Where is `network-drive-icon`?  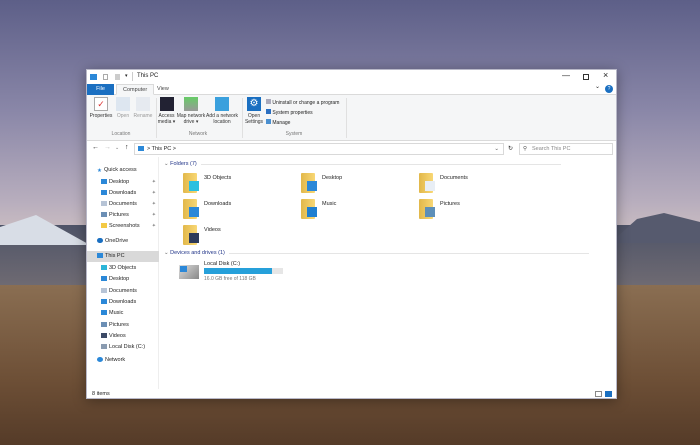 network-drive-icon is located at coordinates (191, 104).